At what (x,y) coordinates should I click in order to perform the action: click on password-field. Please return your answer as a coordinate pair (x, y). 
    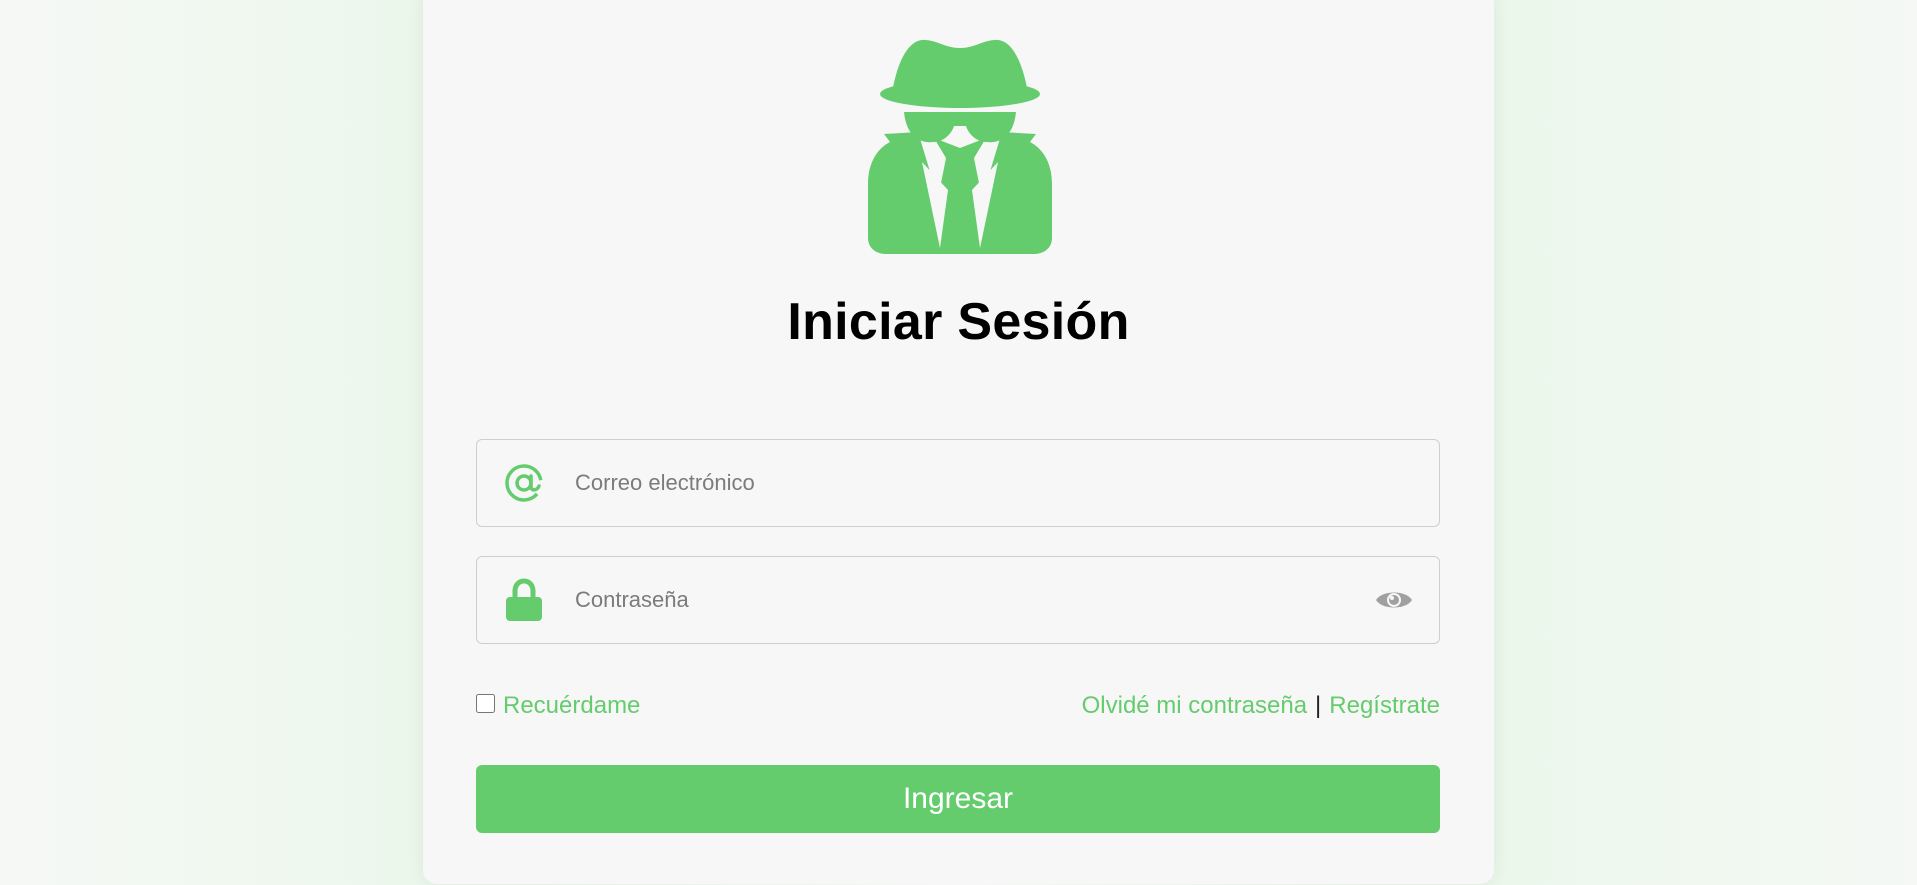
    Looking at the image, I should click on (958, 600).